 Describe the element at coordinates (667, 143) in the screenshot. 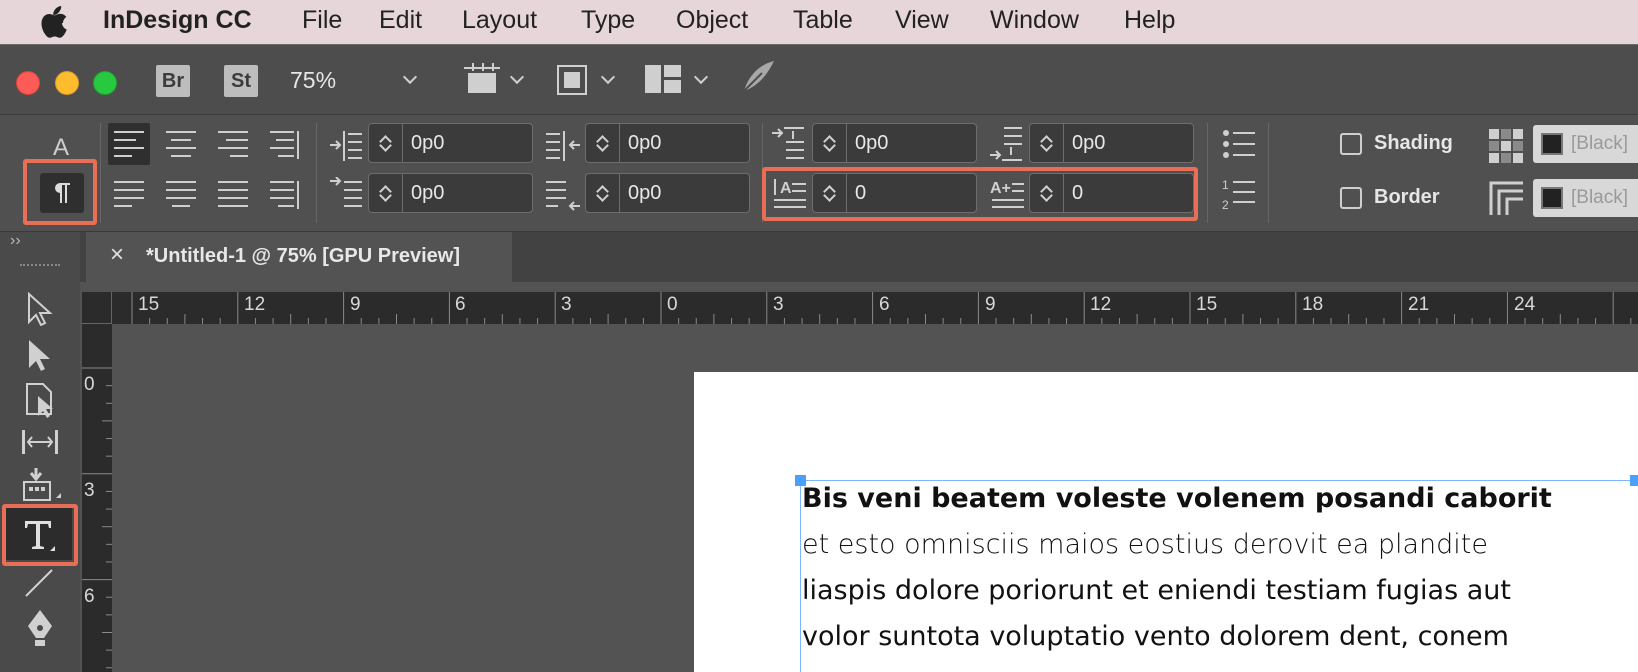

I see `right-indent-field: 0p0` at that location.